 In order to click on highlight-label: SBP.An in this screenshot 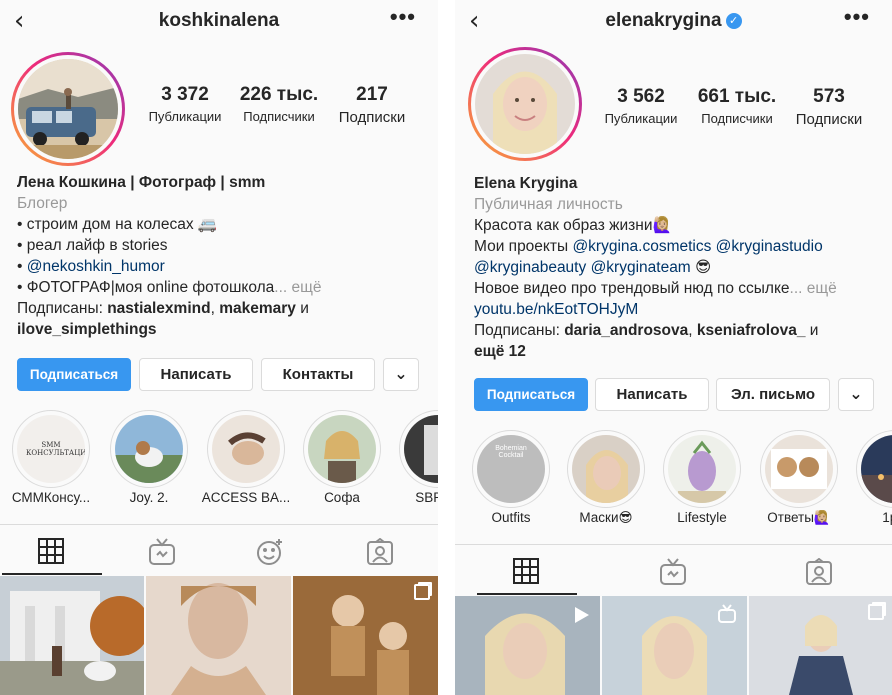, I will do `click(426, 497)`.